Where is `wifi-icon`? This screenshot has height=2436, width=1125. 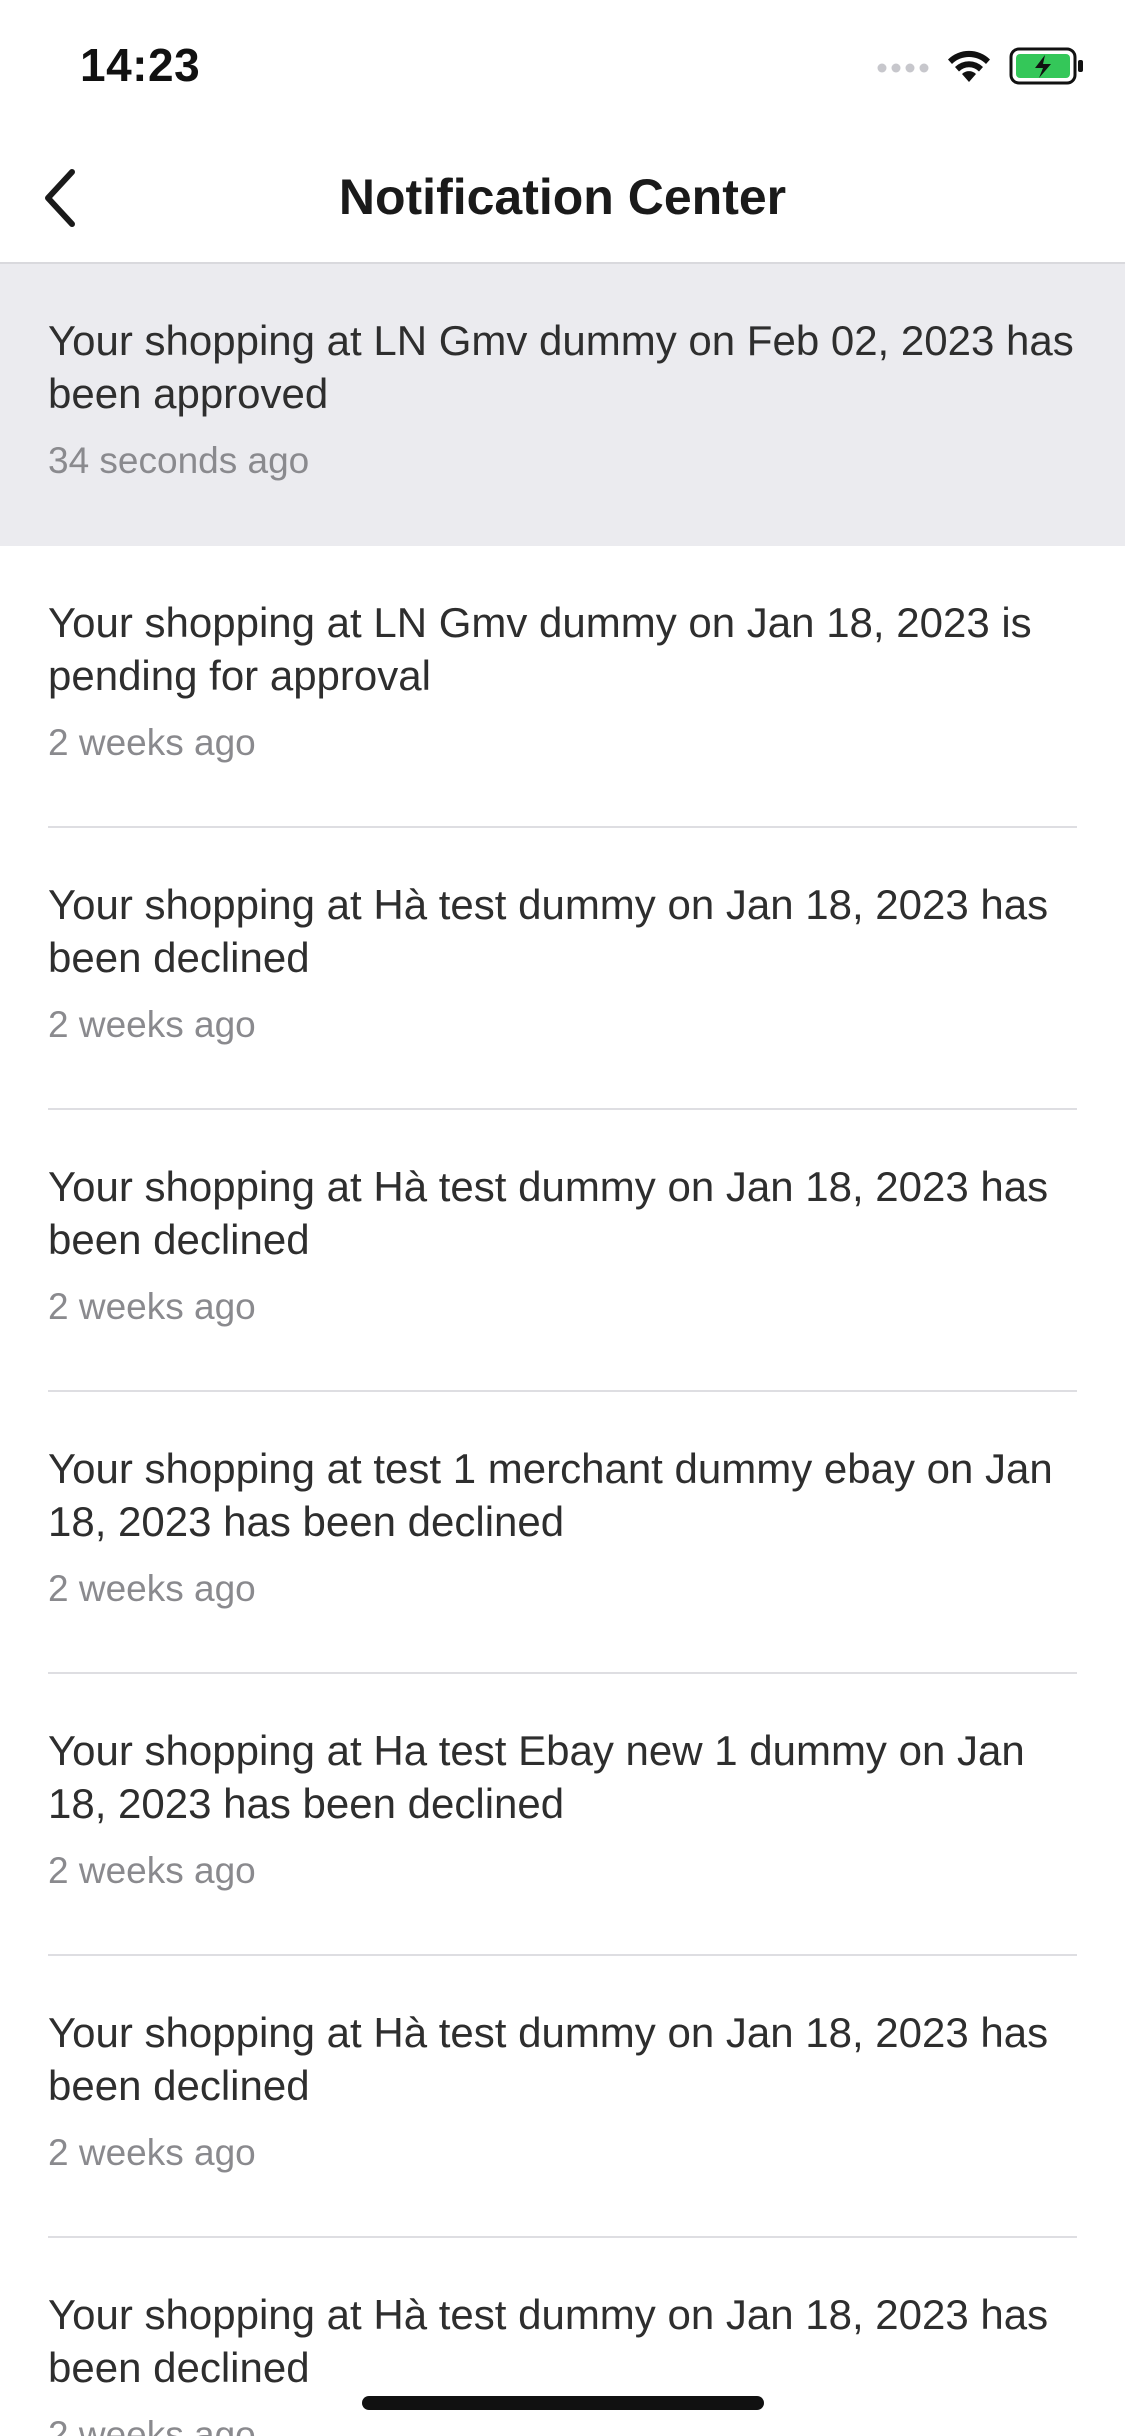 wifi-icon is located at coordinates (969, 68).